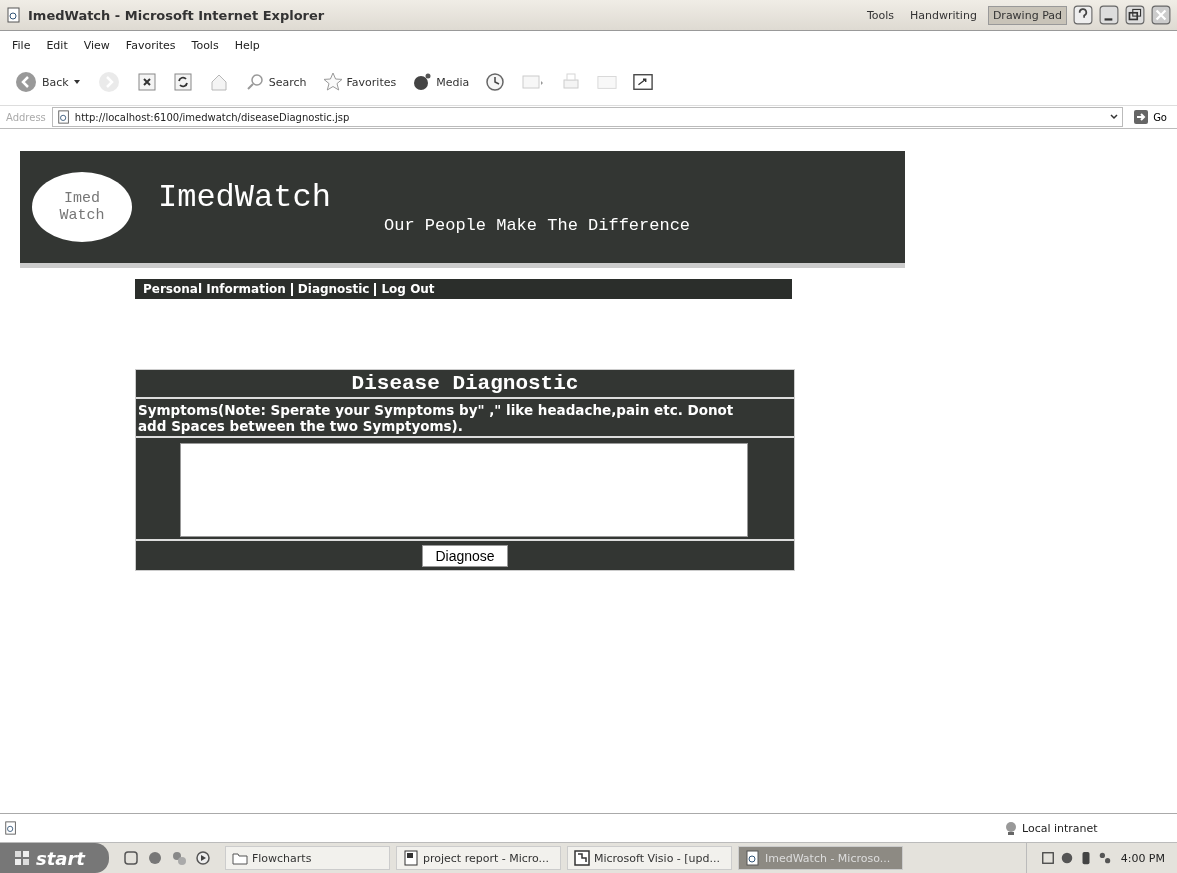 This screenshot has height=873, width=1177. I want to click on panel-title: Disease Diagnostic, so click(465, 384).